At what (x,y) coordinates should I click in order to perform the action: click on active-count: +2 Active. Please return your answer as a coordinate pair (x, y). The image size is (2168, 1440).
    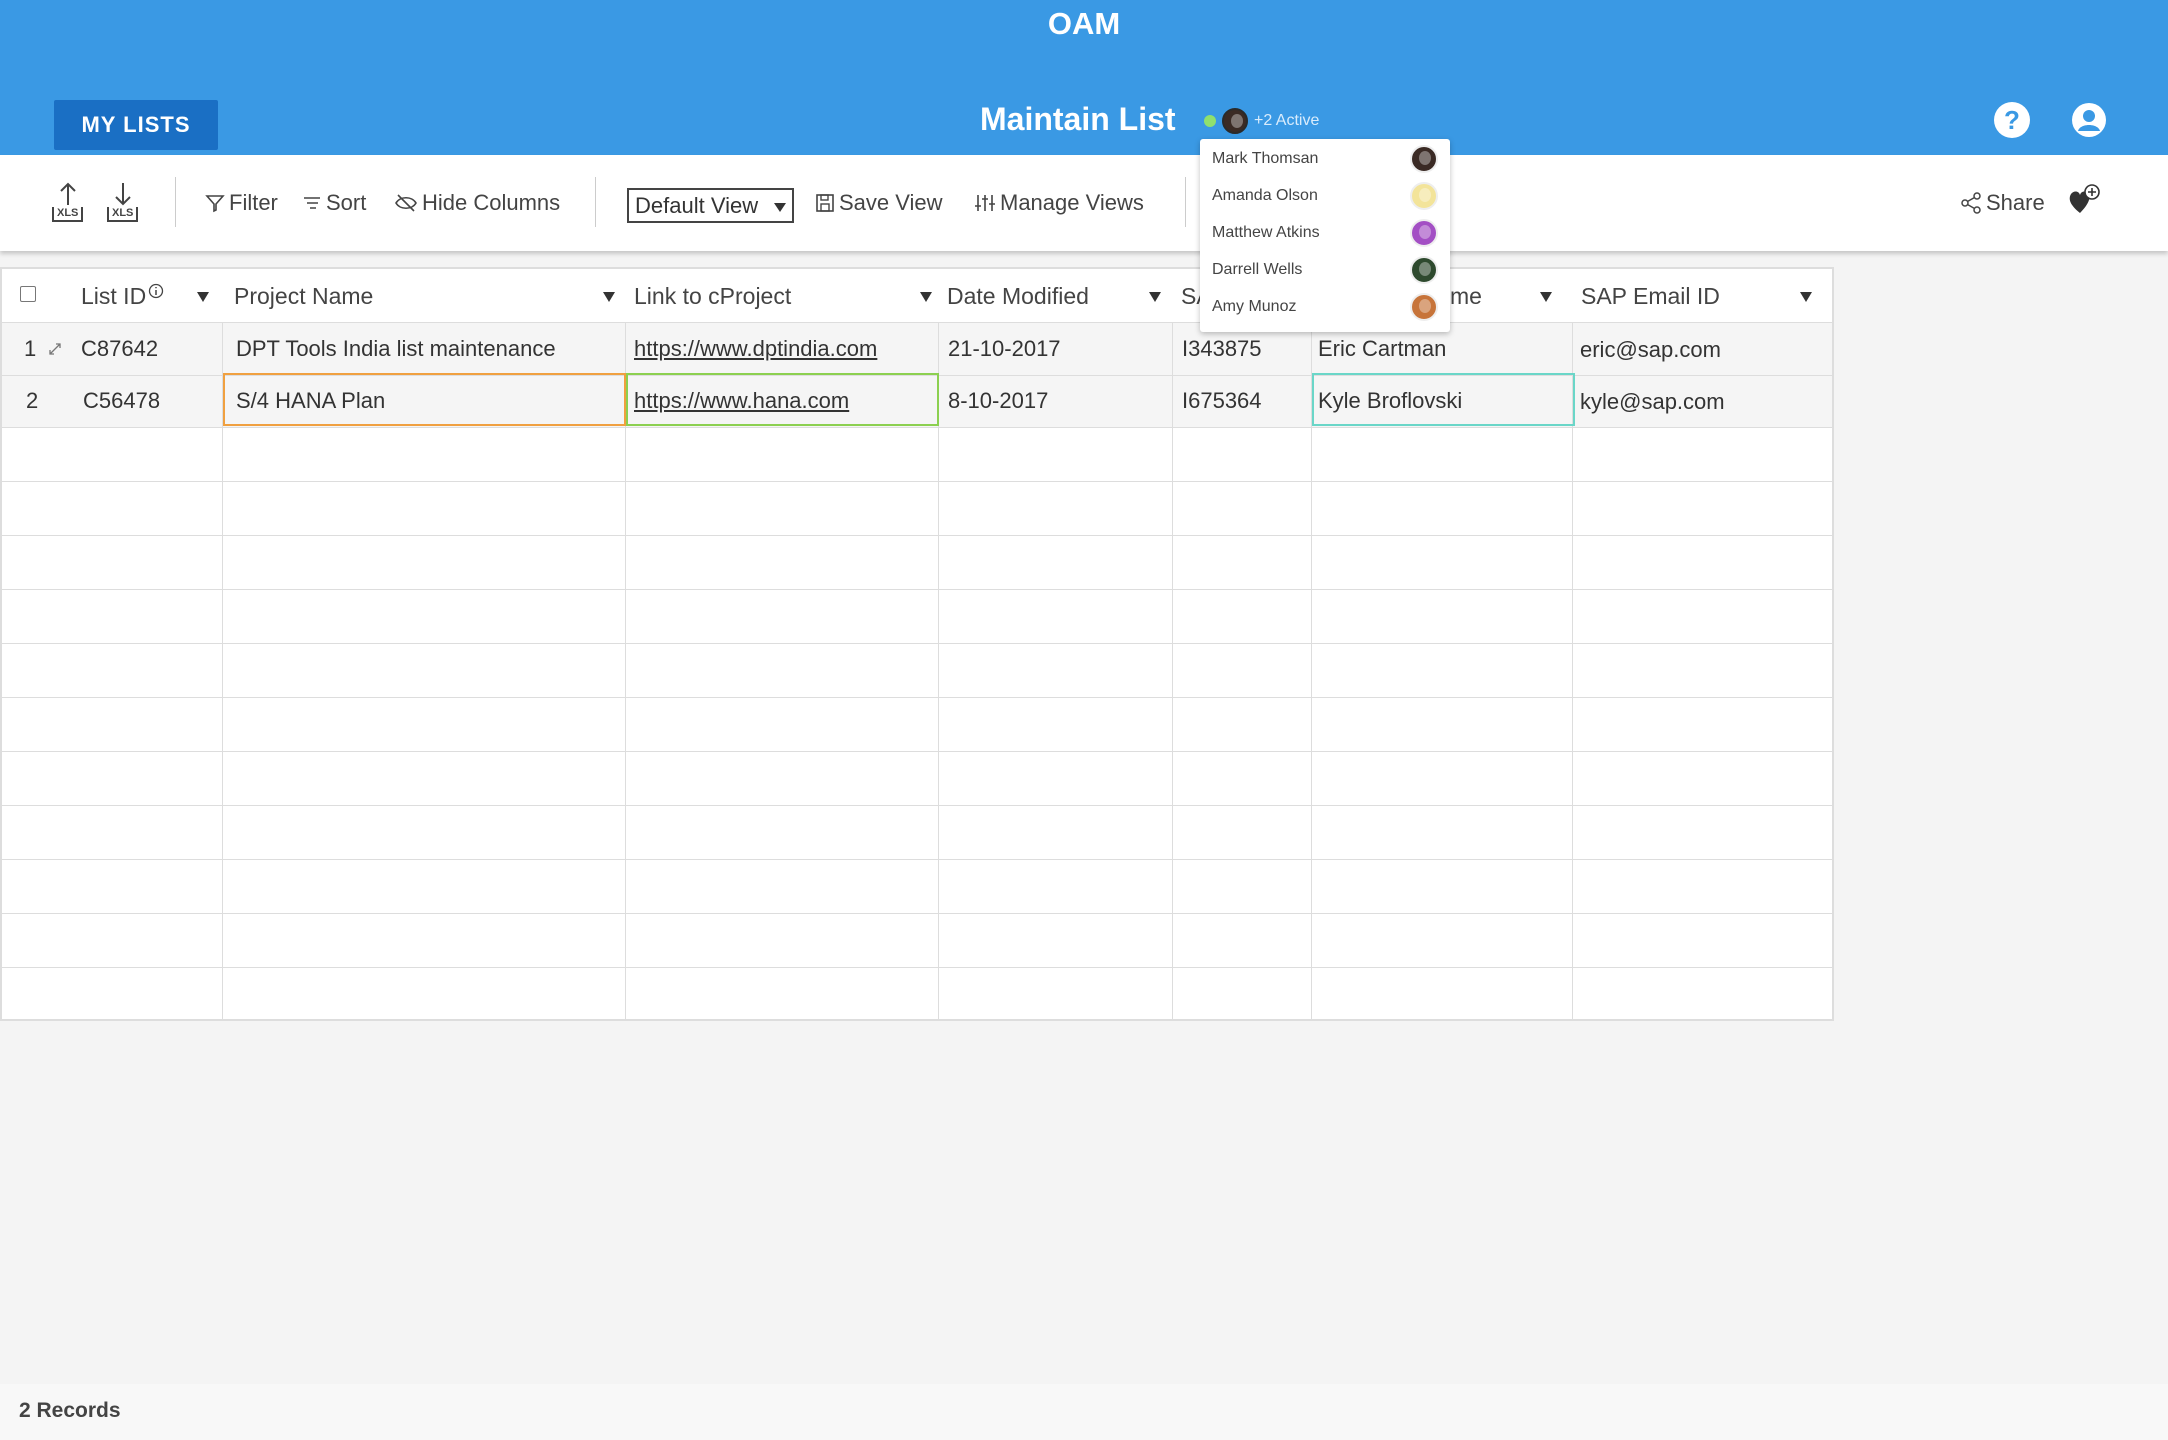
    Looking at the image, I should click on (1287, 120).